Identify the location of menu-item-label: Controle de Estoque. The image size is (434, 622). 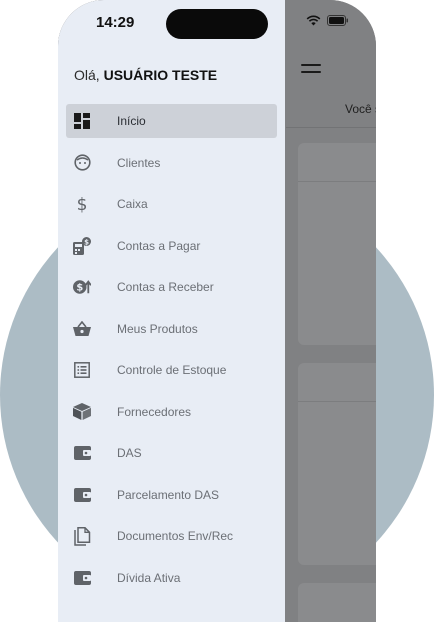
(172, 370).